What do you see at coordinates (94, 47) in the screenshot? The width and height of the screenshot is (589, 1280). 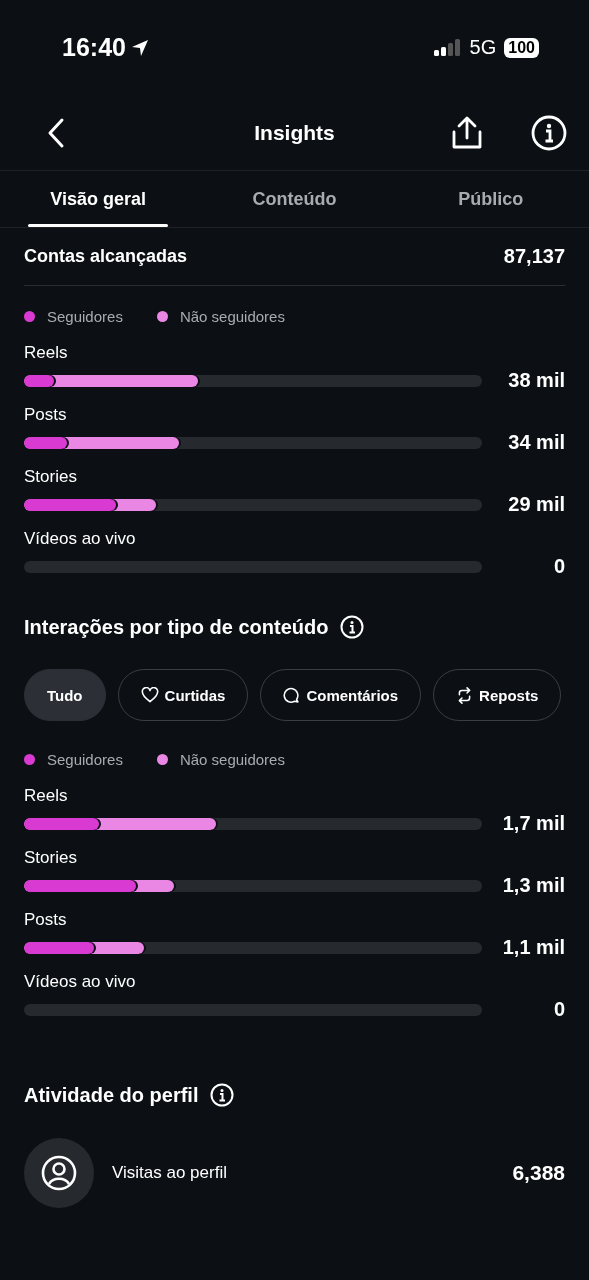 I see `status-time: 16:40` at bounding box center [94, 47].